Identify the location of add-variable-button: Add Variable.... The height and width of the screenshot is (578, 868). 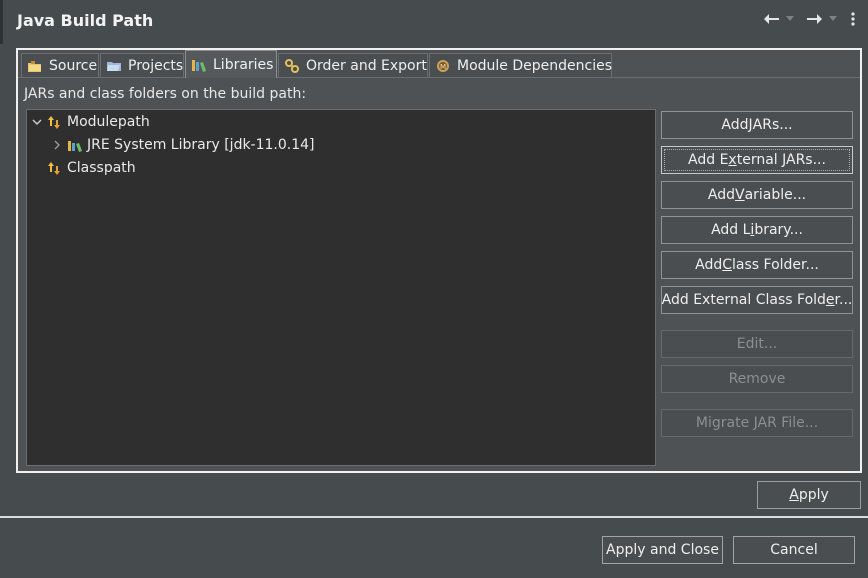
(757, 195).